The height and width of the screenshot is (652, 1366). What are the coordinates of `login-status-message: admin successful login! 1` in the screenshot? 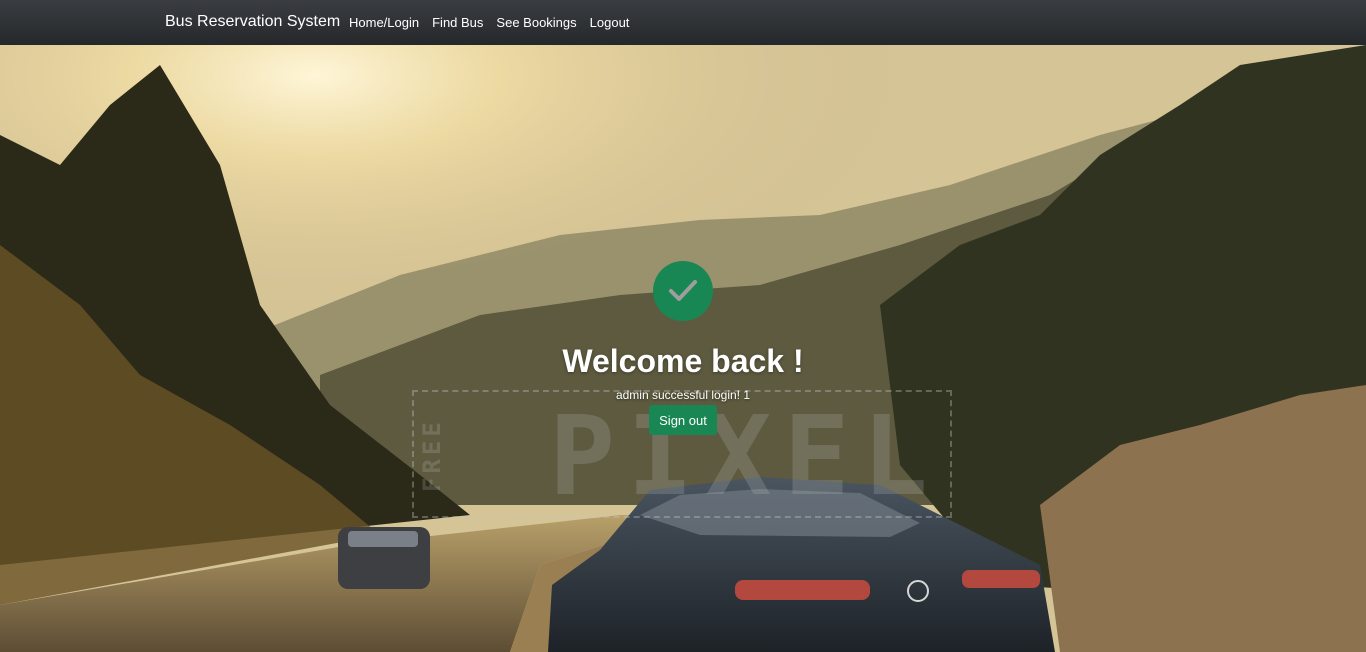 It's located at (683, 395).